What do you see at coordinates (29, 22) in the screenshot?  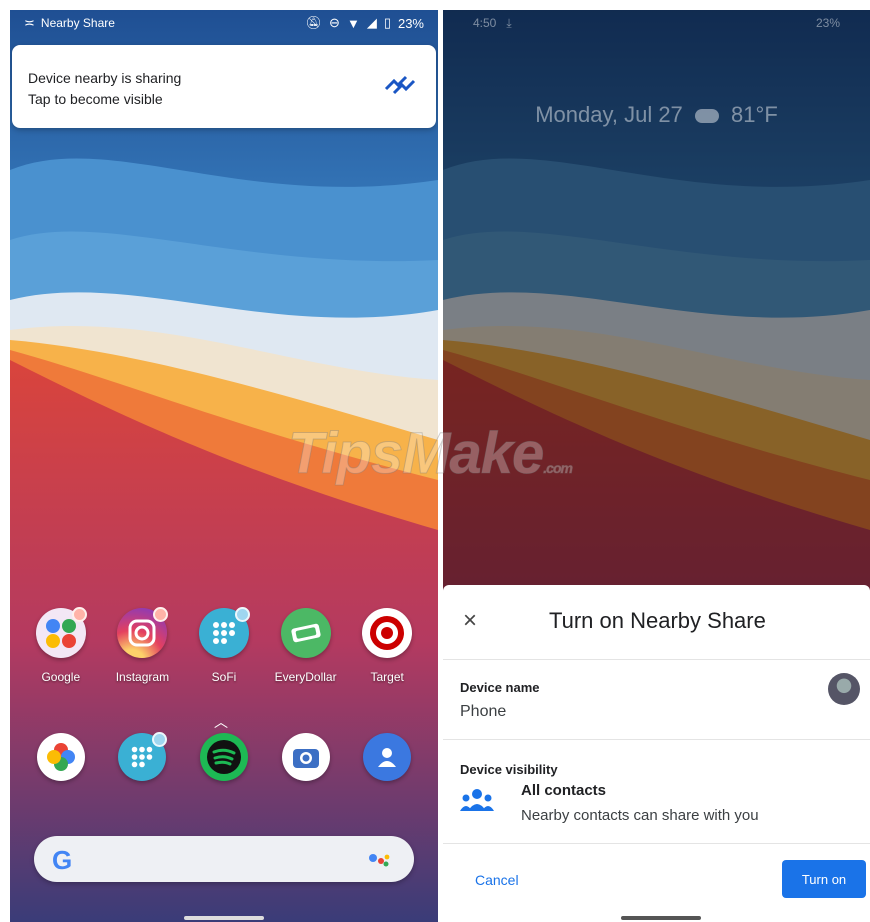 I see `nearby-share-icon: ≍` at bounding box center [29, 22].